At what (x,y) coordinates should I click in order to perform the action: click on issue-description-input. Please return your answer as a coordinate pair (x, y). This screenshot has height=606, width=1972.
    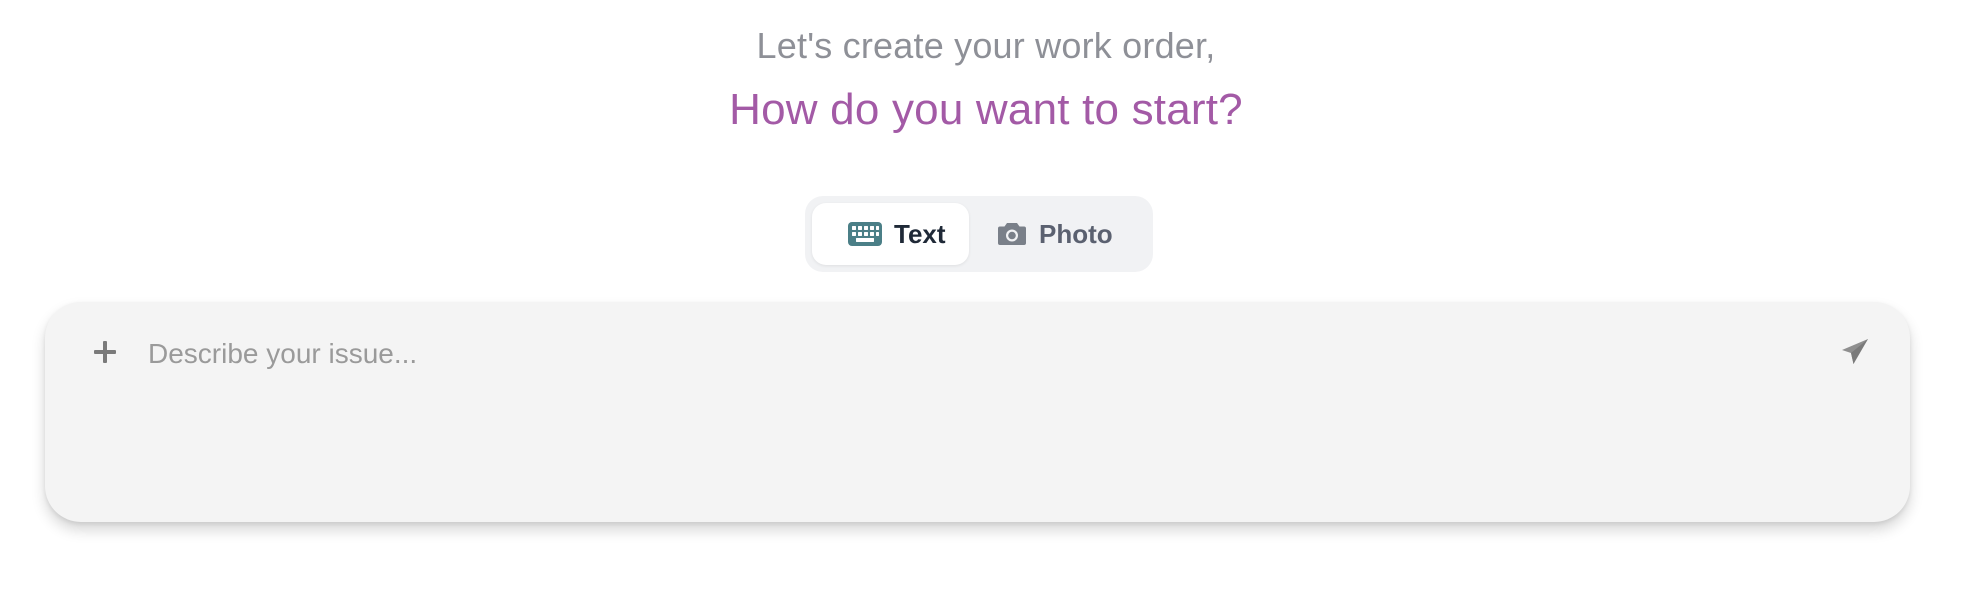
    Looking at the image, I should click on (928, 354).